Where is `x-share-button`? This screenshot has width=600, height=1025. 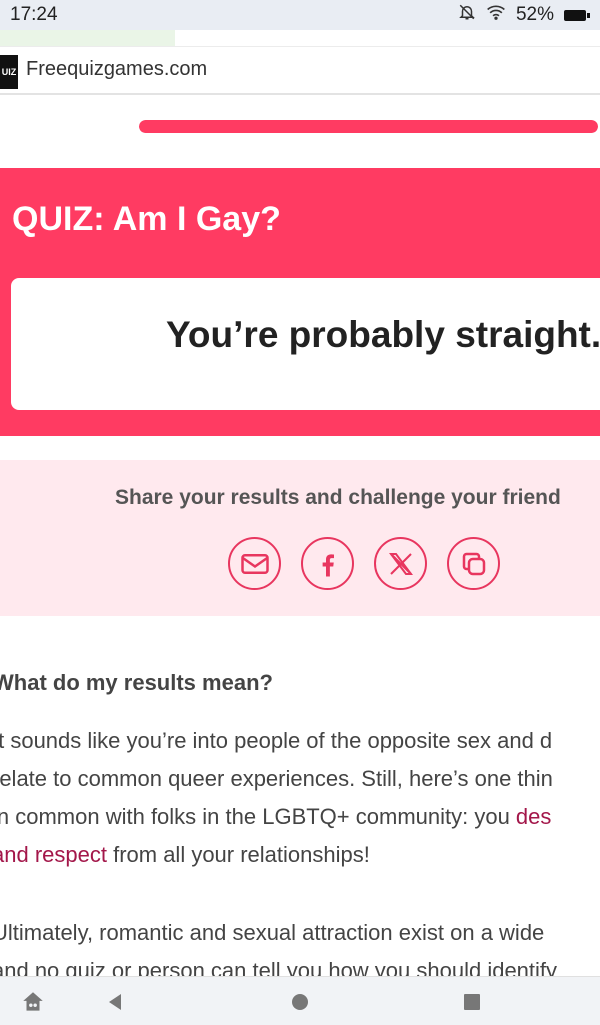
x-share-button is located at coordinates (400, 563).